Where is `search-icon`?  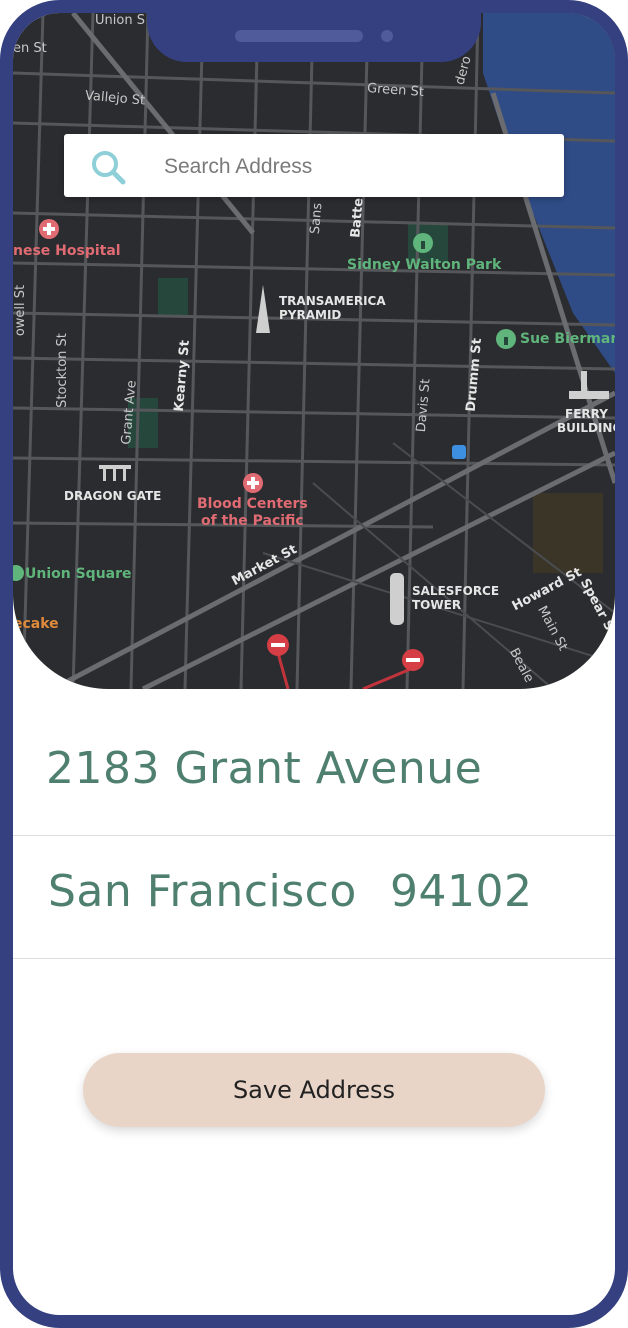 search-icon is located at coordinates (108, 167).